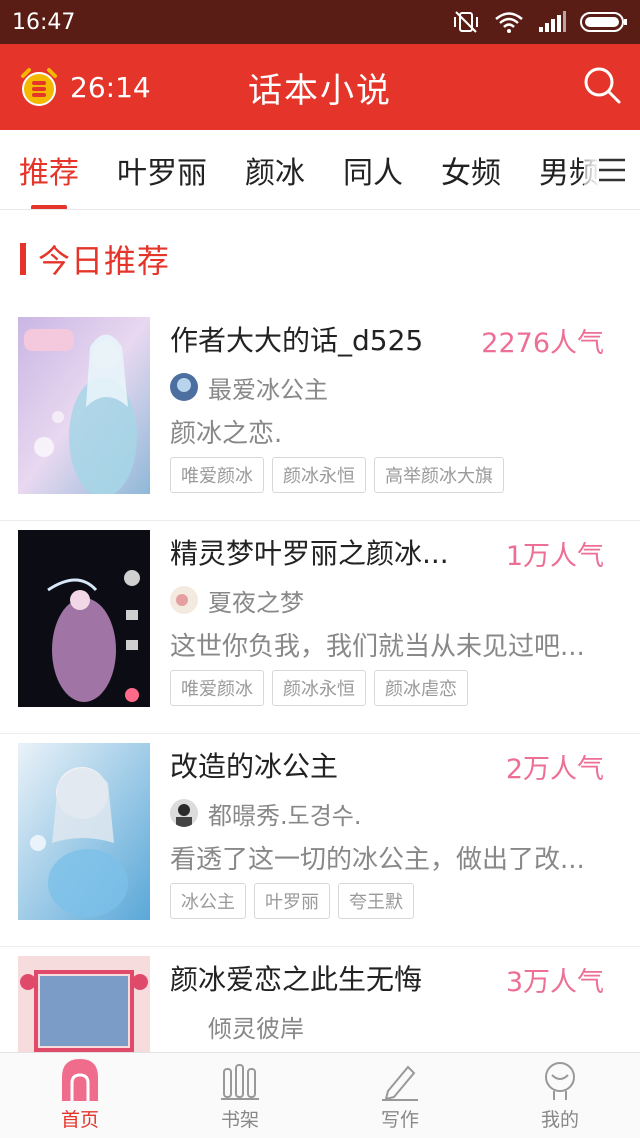 Image resolution: width=640 pixels, height=1138 pixels. I want to click on book-description: 颜冰之恋., so click(226, 434).